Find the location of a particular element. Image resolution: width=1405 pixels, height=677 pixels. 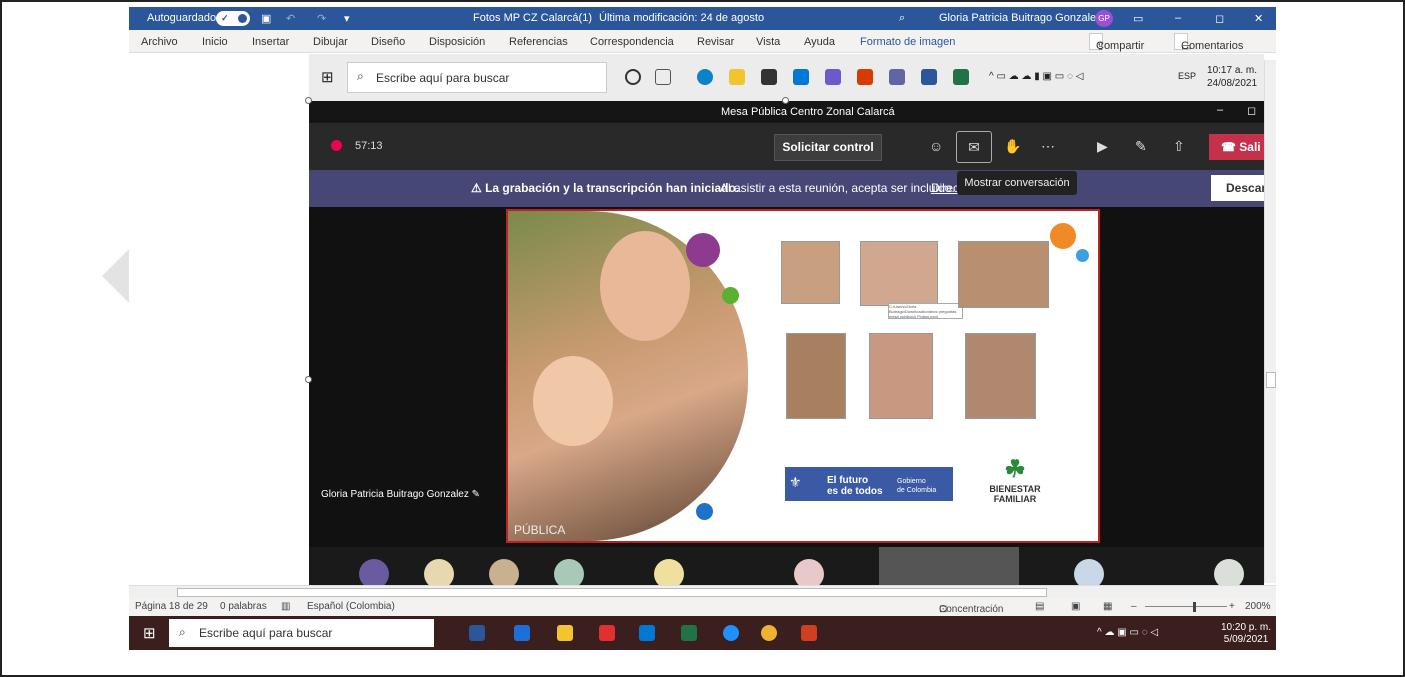

chrome-icon is located at coordinates (769, 633).